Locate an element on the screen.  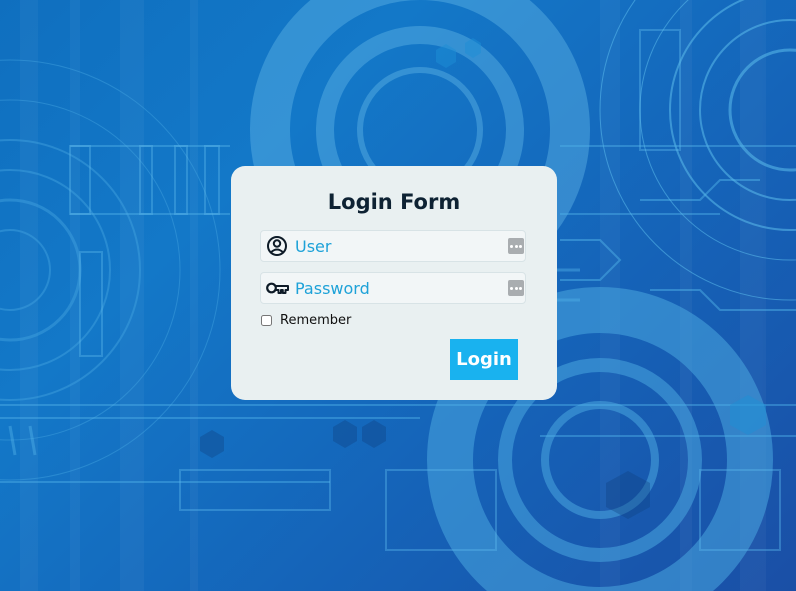
user-field is located at coordinates (393, 246).